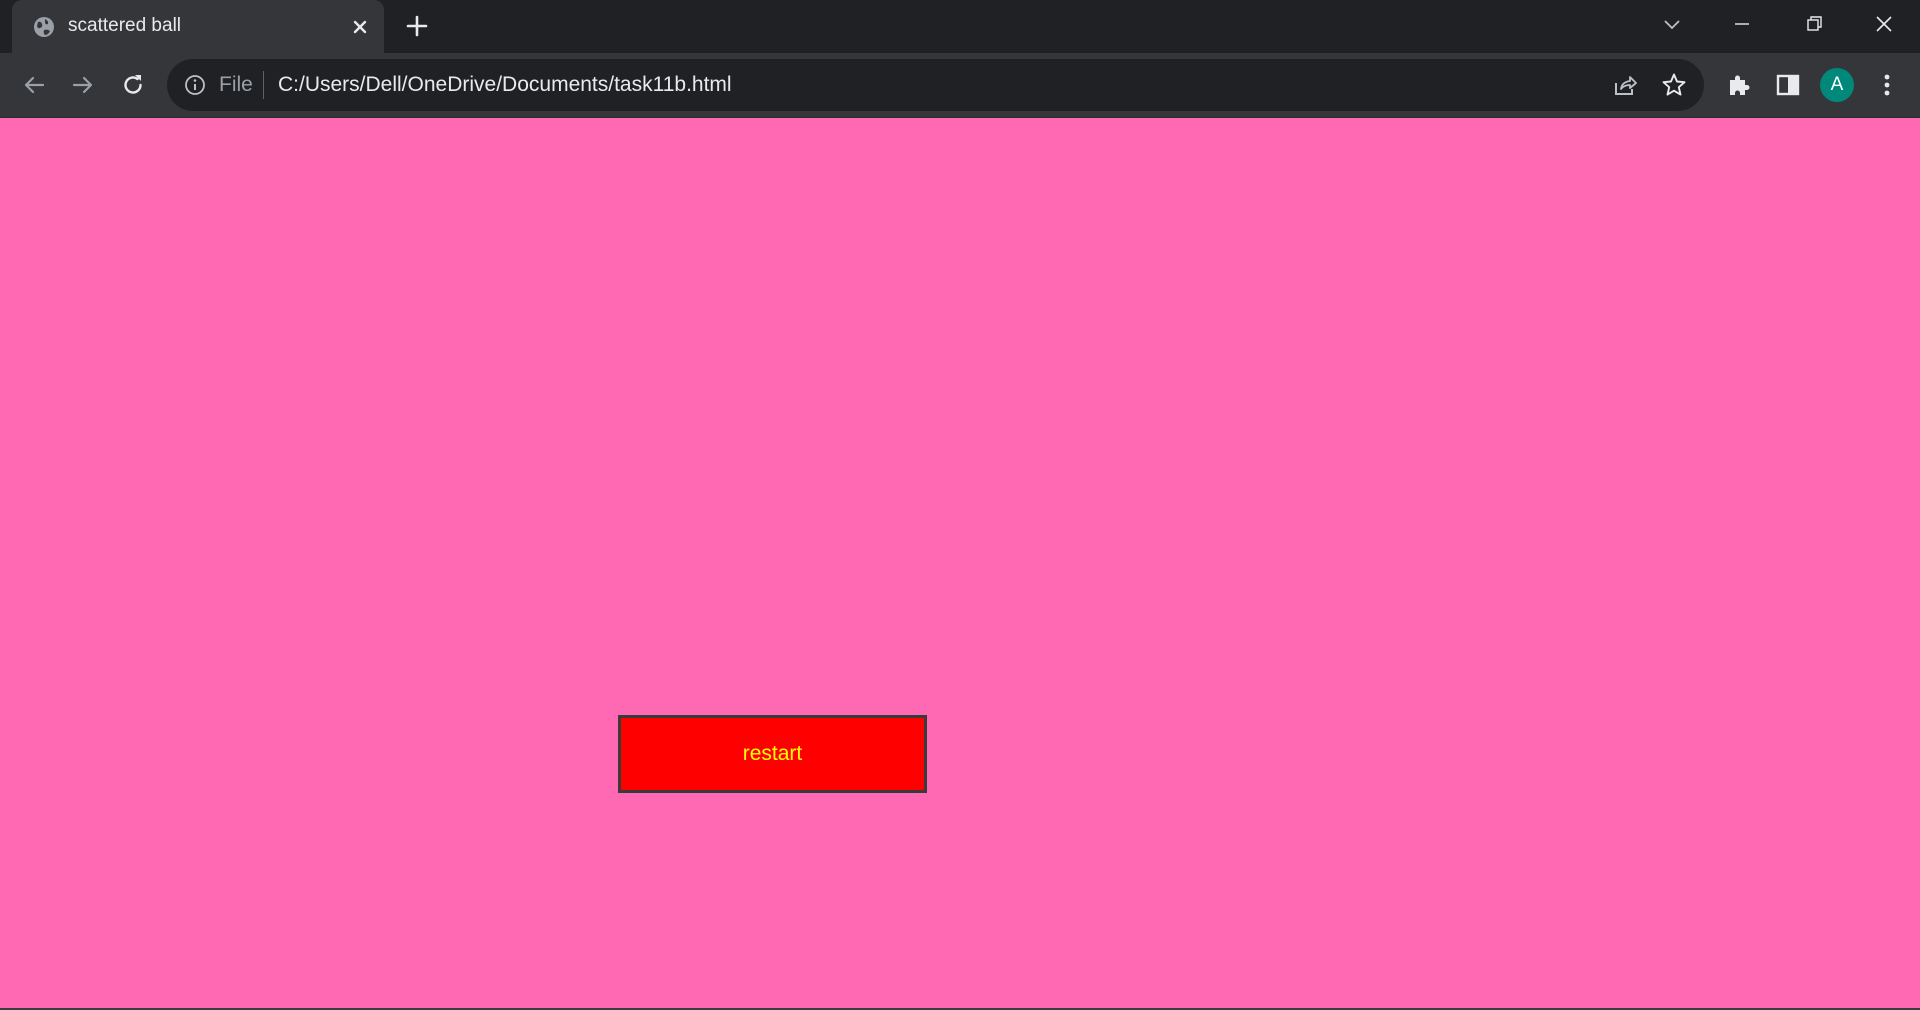 The image size is (1920, 1010). I want to click on back-arrow-icon, so click(34, 85).